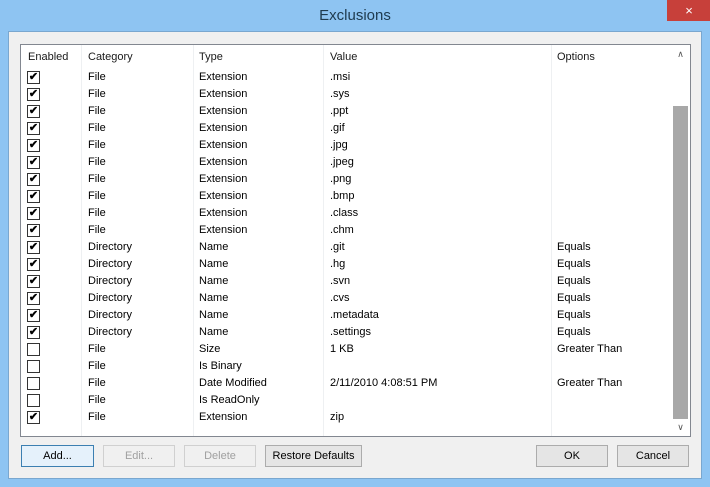  What do you see at coordinates (346, 264) in the screenshot?
I see `table-row: ✔ Directory Name .hg Equals` at bounding box center [346, 264].